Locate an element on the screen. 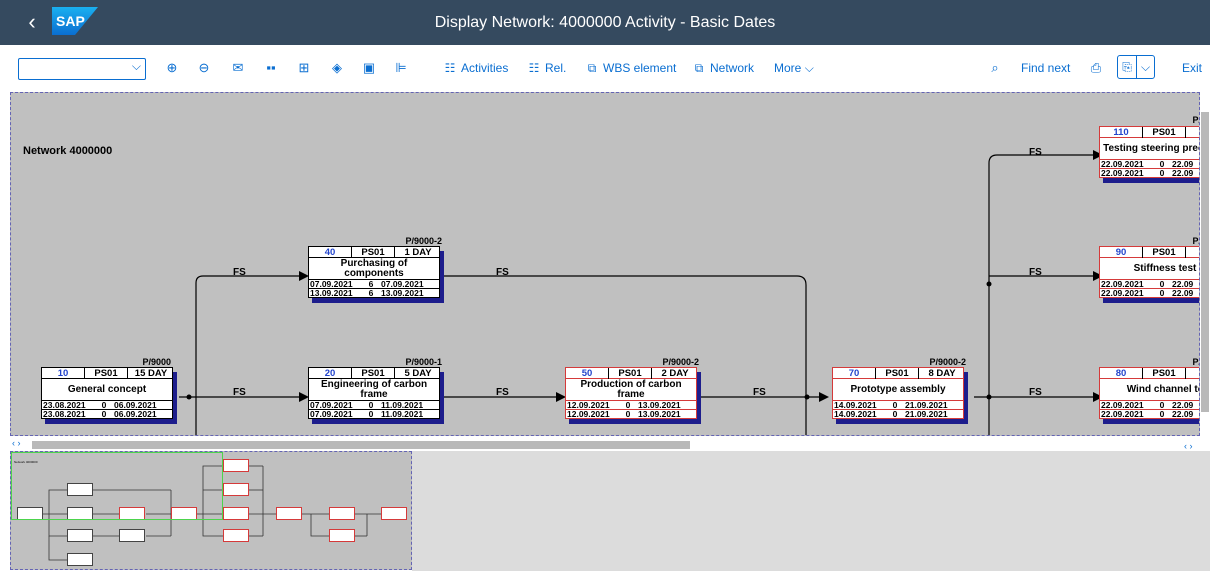  grid-icon: ▪▪ is located at coordinates (271, 68).